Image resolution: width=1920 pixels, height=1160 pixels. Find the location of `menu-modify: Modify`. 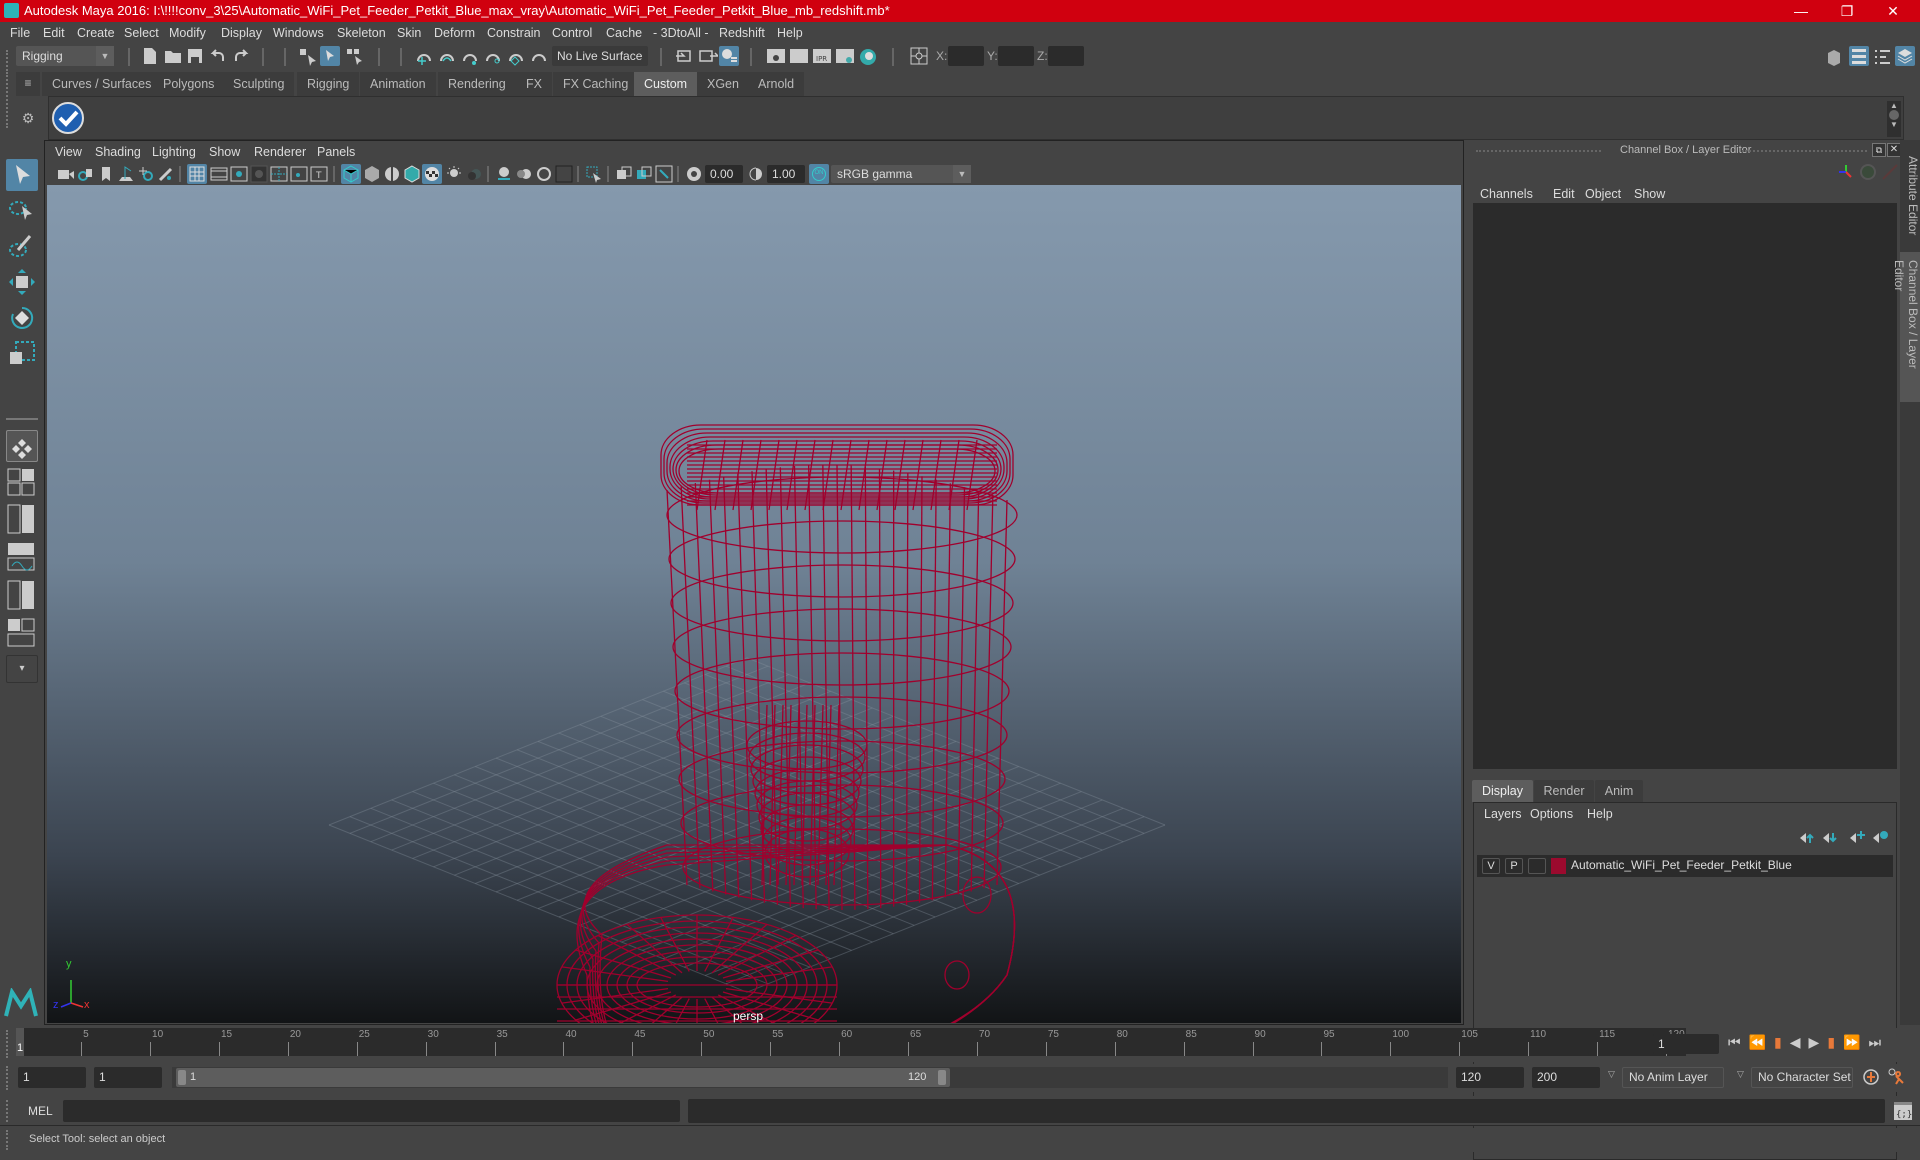

menu-modify: Modify is located at coordinates (187, 33).